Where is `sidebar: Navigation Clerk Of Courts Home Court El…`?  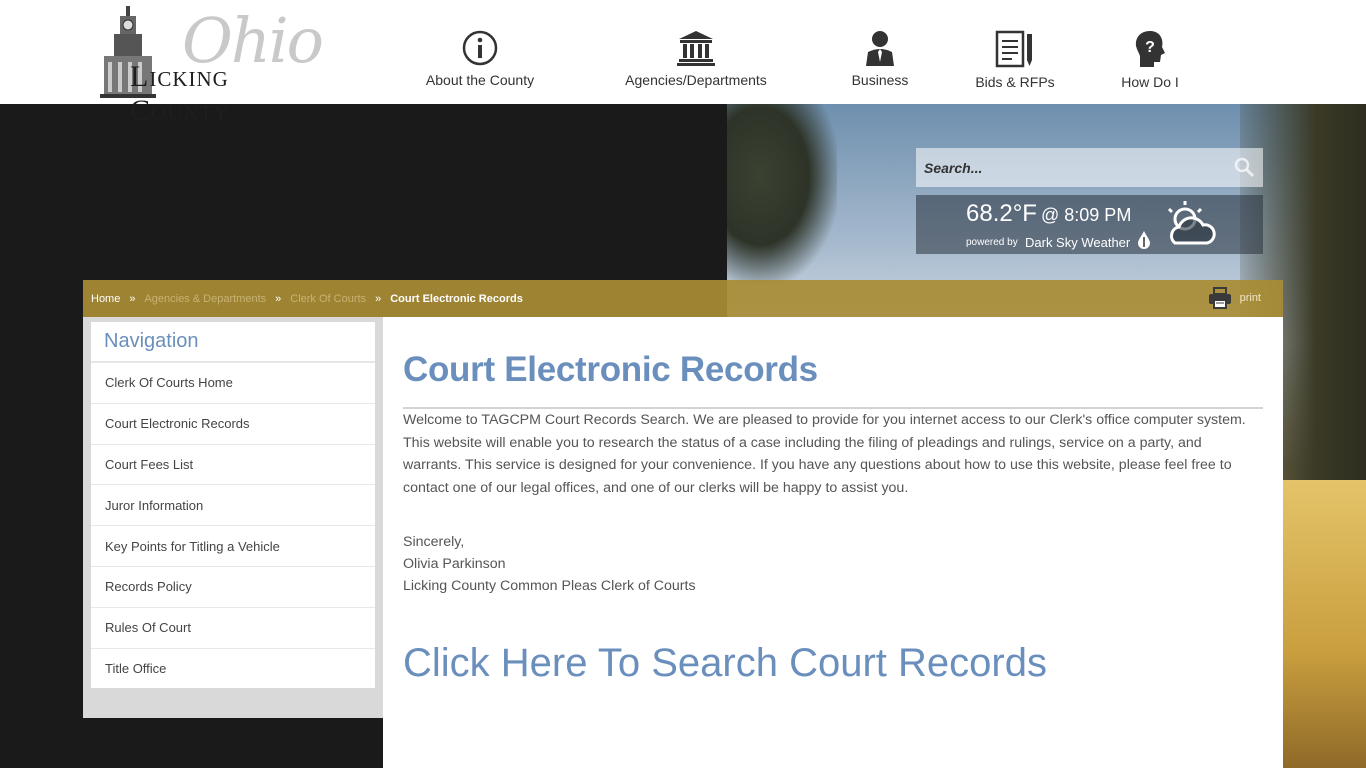
sidebar: Navigation Clerk Of Courts Home Court El… is located at coordinates (233, 517).